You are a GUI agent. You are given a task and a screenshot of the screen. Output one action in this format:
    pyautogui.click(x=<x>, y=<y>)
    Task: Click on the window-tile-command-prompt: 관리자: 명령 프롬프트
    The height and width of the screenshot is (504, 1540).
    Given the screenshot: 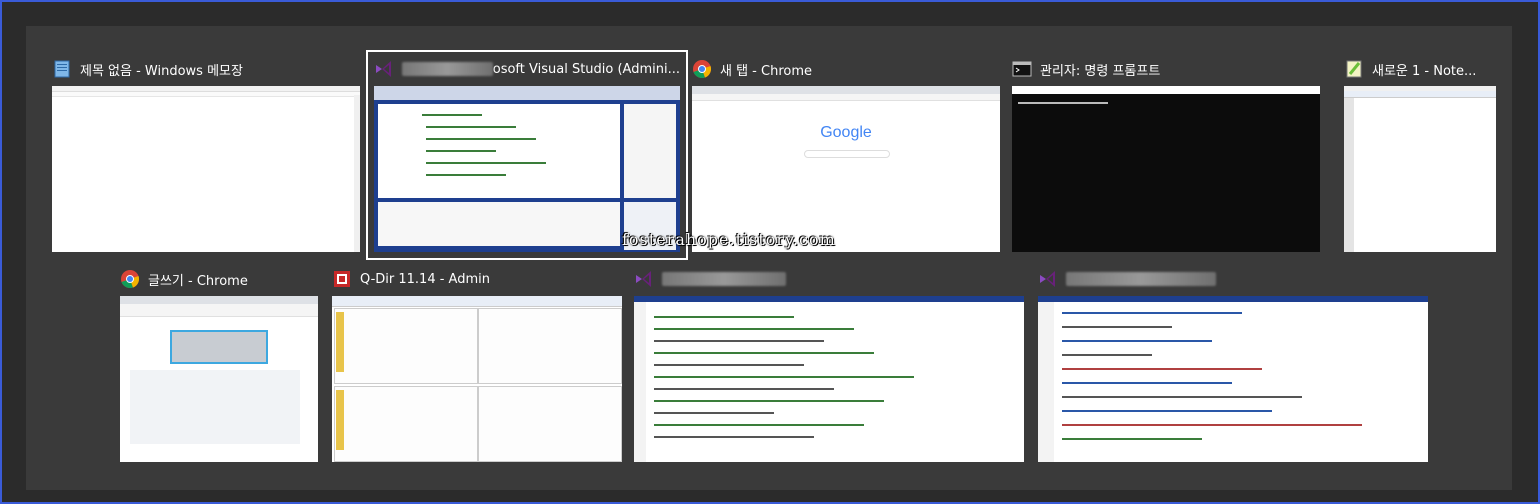 What is the action you would take?
    pyautogui.click(x=1168, y=154)
    